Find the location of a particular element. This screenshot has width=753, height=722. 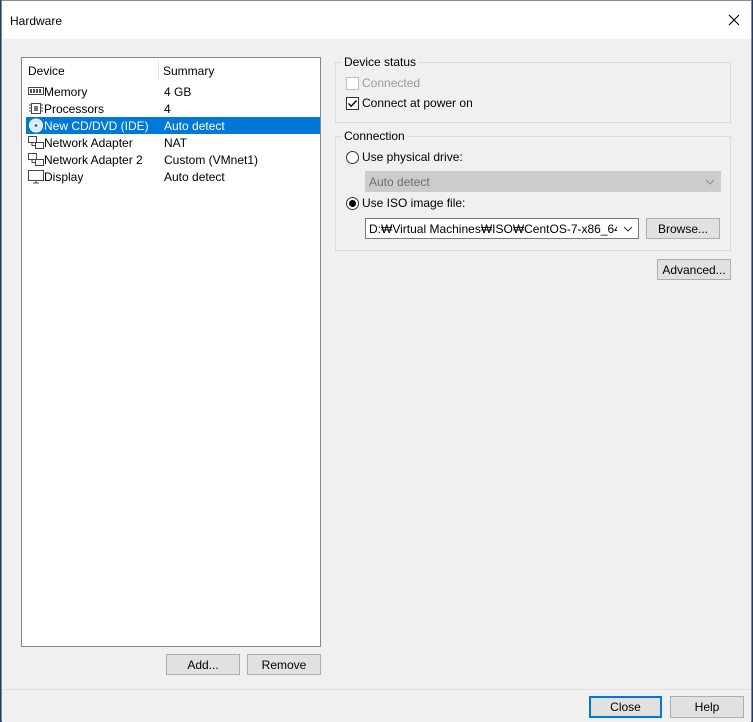

cd-dvd-icon is located at coordinates (36, 125).